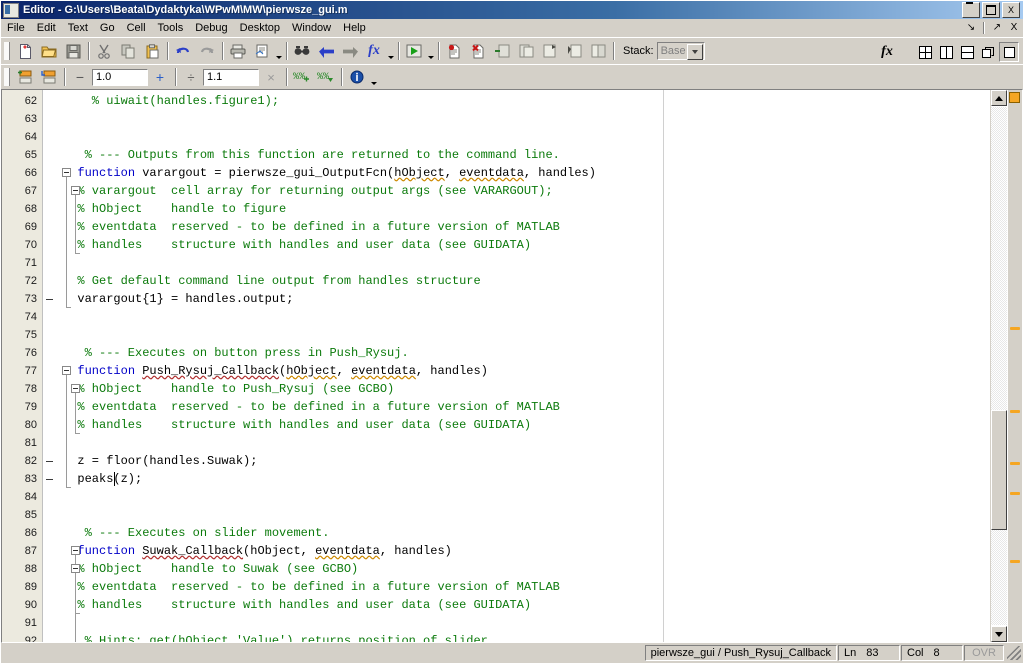 The image size is (1024, 664). What do you see at coordinates (525, 569) in the screenshot?
I see `code-line: % hObject handle to Suwak (see GCBO)` at bounding box center [525, 569].